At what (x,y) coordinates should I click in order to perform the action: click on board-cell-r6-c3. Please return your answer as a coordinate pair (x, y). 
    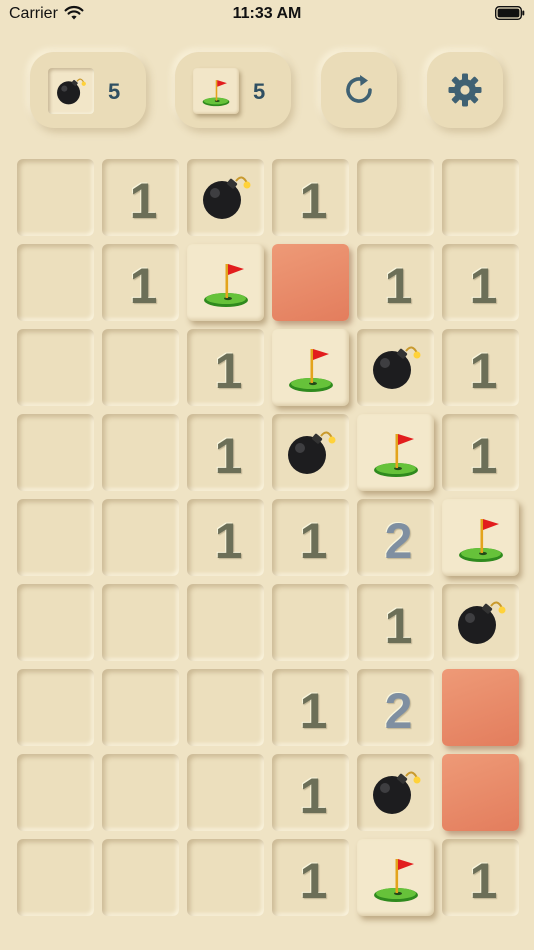
    Looking at the image, I should click on (225, 622).